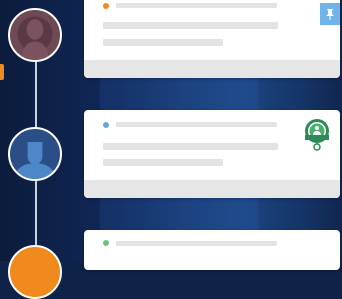 The height and width of the screenshot is (299, 342). Describe the element at coordinates (35, 160) in the screenshot. I see `user-male-icon` at that location.